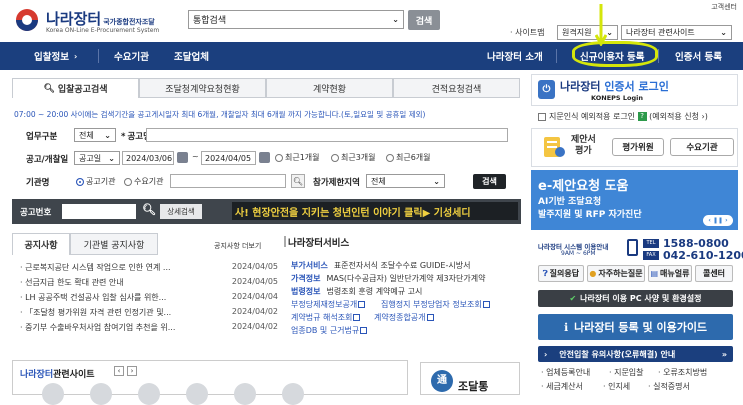  I want to click on external-link-icon, so click(362, 304).